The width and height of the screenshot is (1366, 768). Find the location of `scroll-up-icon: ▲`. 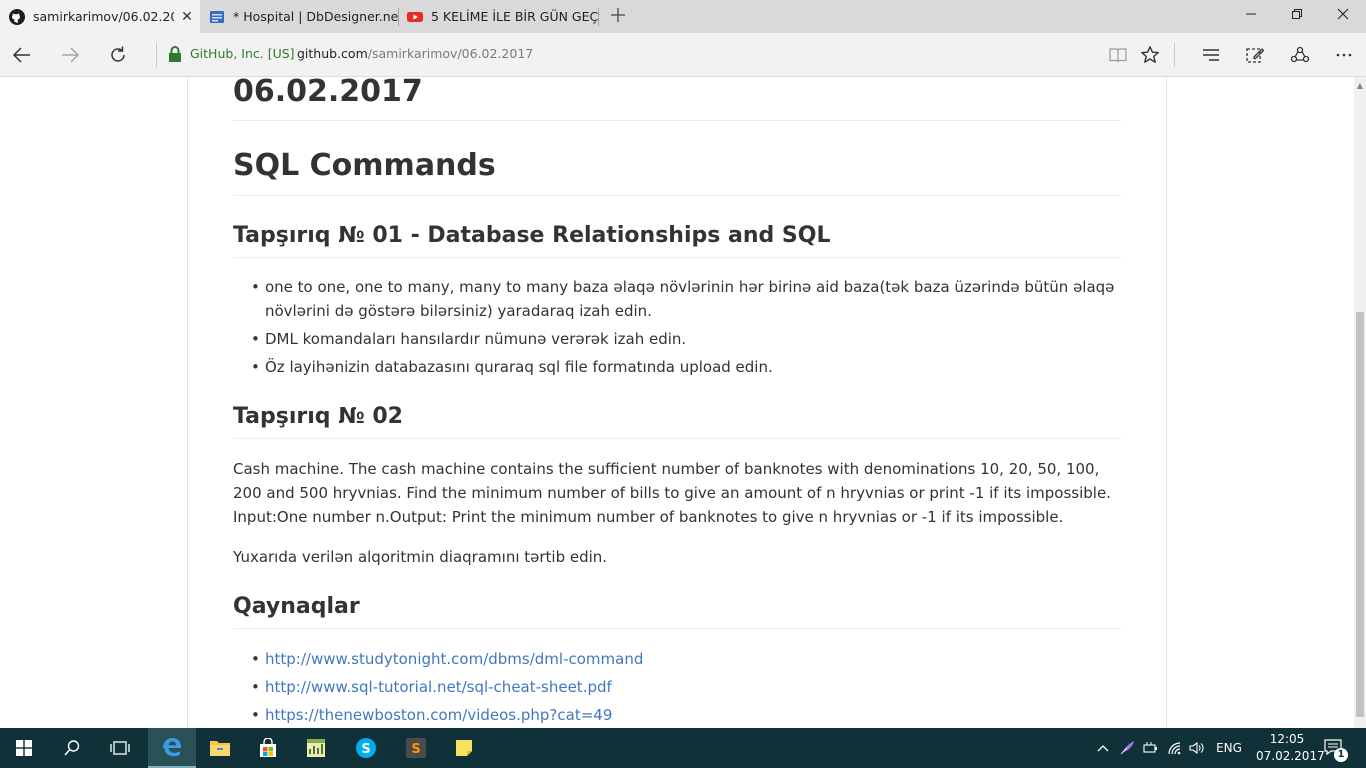

scroll-up-icon: ▲ is located at coordinates (1360, 86).